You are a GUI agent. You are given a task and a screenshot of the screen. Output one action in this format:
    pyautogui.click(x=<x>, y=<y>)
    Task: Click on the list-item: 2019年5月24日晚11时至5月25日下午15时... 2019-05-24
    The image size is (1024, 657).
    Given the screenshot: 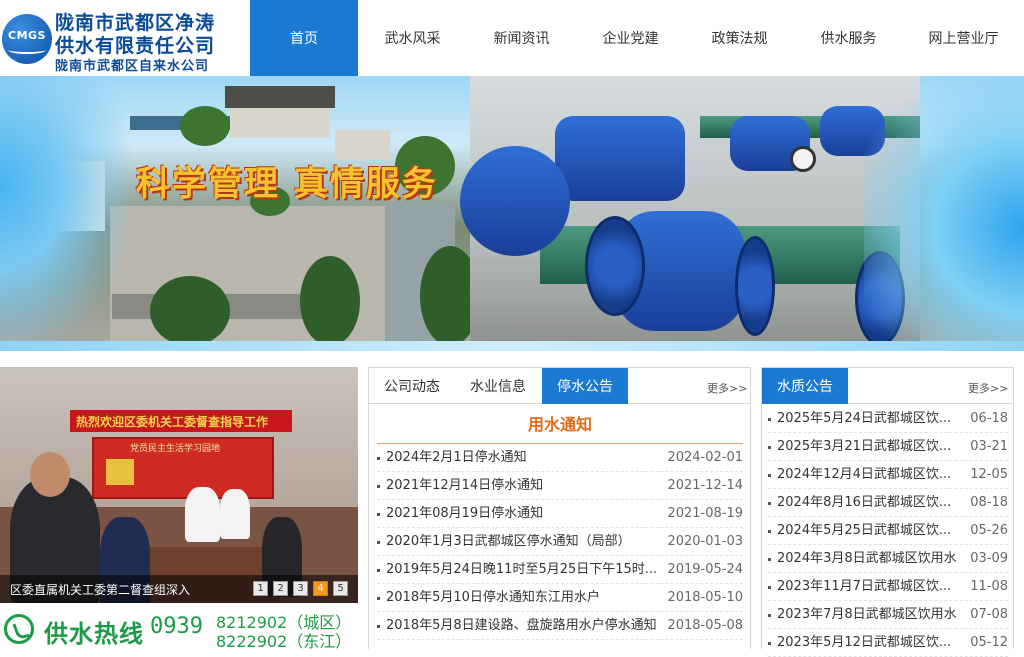 What is the action you would take?
    pyautogui.click(x=560, y=570)
    